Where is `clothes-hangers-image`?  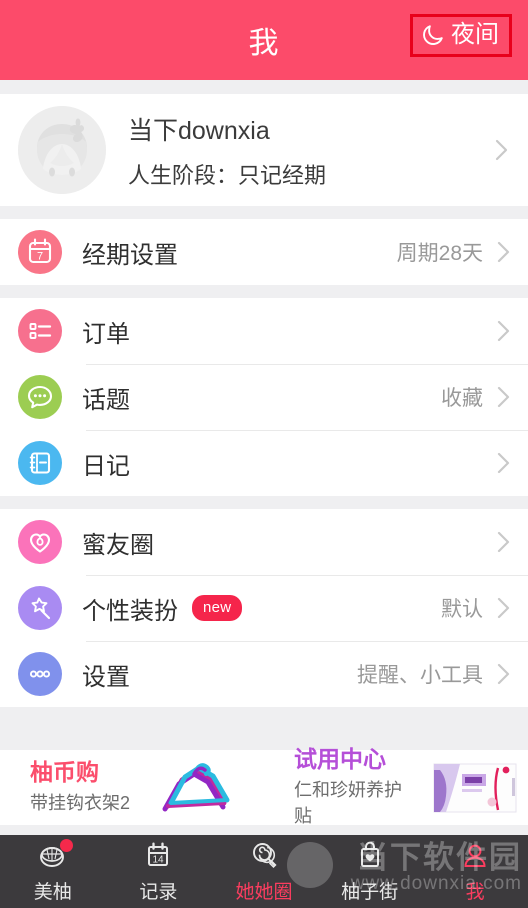
clothes-hangers-image is located at coordinates (192, 788).